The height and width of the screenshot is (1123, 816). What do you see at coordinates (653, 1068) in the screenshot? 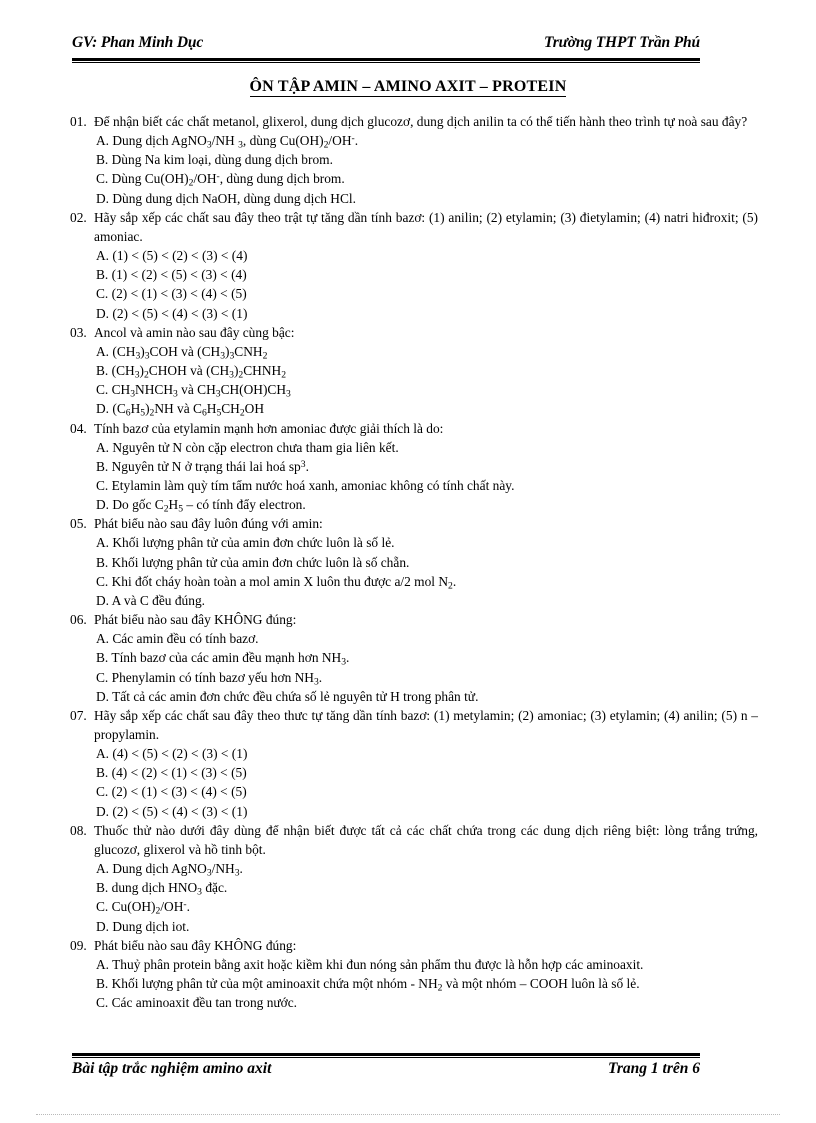
I see `footer-page-number: Trang 1 trên 6` at bounding box center [653, 1068].